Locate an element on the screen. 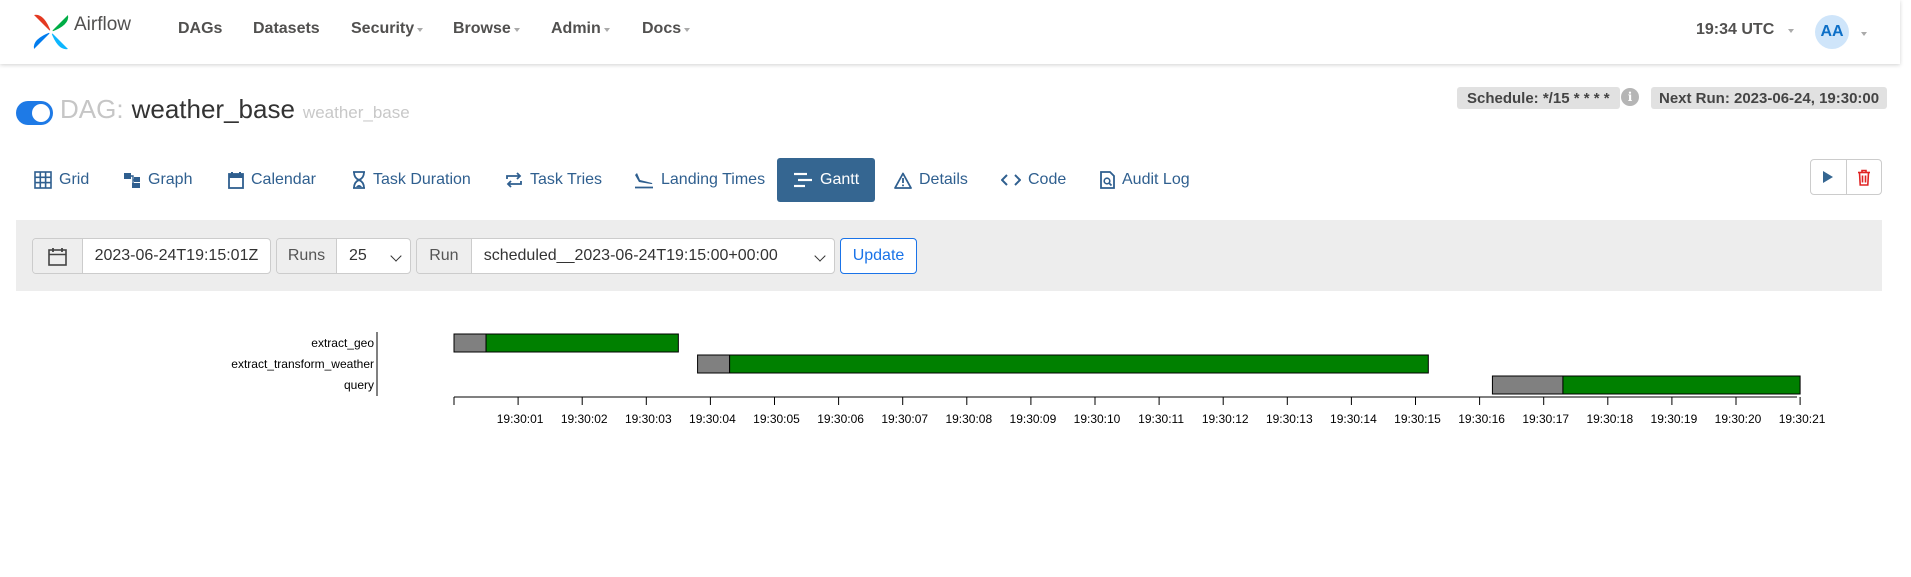 Image resolution: width=1911 pixels, height=577 pixels. tab-graph-label: Graph is located at coordinates (170, 179).